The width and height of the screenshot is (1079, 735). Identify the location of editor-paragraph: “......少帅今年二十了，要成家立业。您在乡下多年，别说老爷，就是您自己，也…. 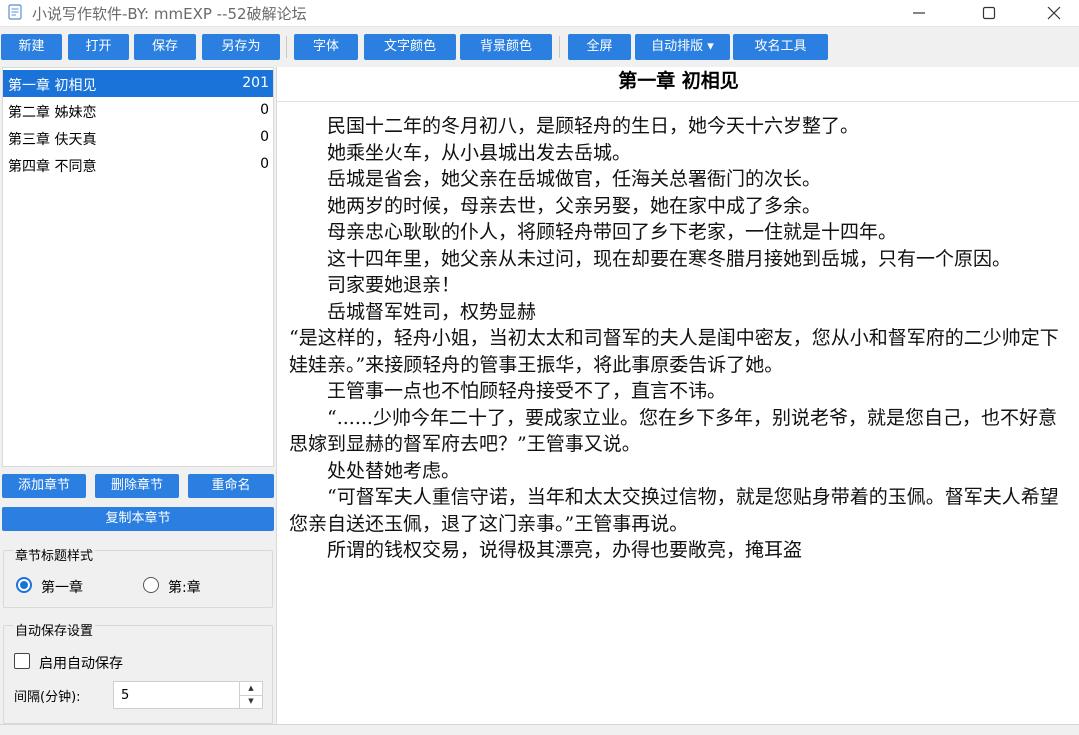
(673, 431).